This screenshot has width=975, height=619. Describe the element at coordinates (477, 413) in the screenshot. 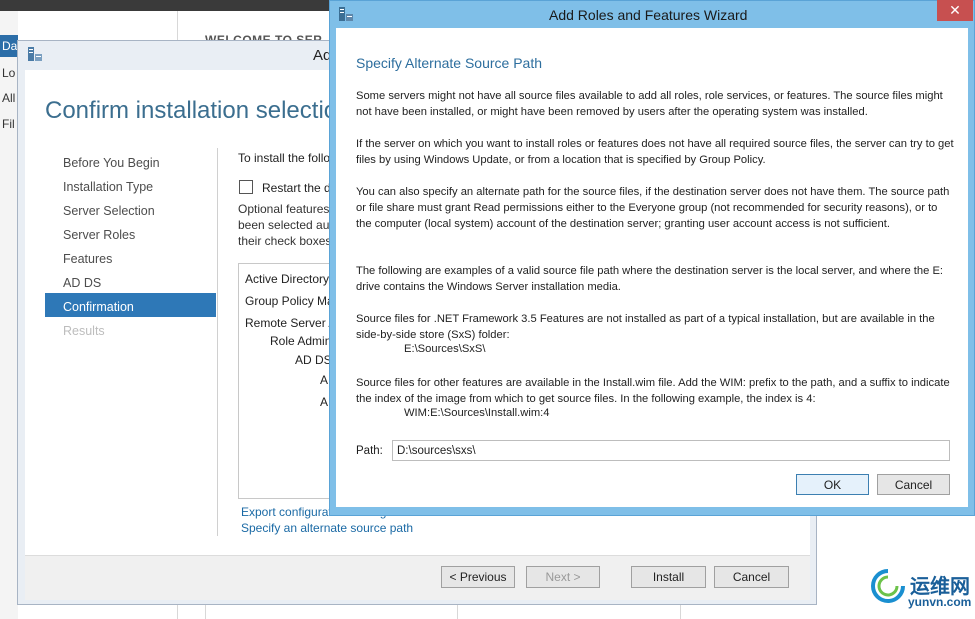

I see `wim-example-path: WIM:E:\Sources\Install.wim:4` at that location.